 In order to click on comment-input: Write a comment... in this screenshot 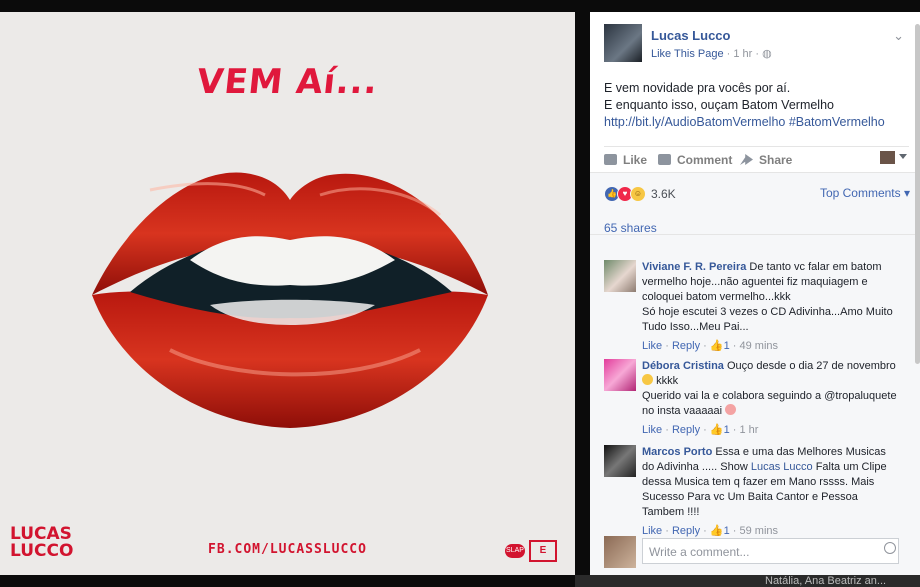, I will do `click(770, 551)`.